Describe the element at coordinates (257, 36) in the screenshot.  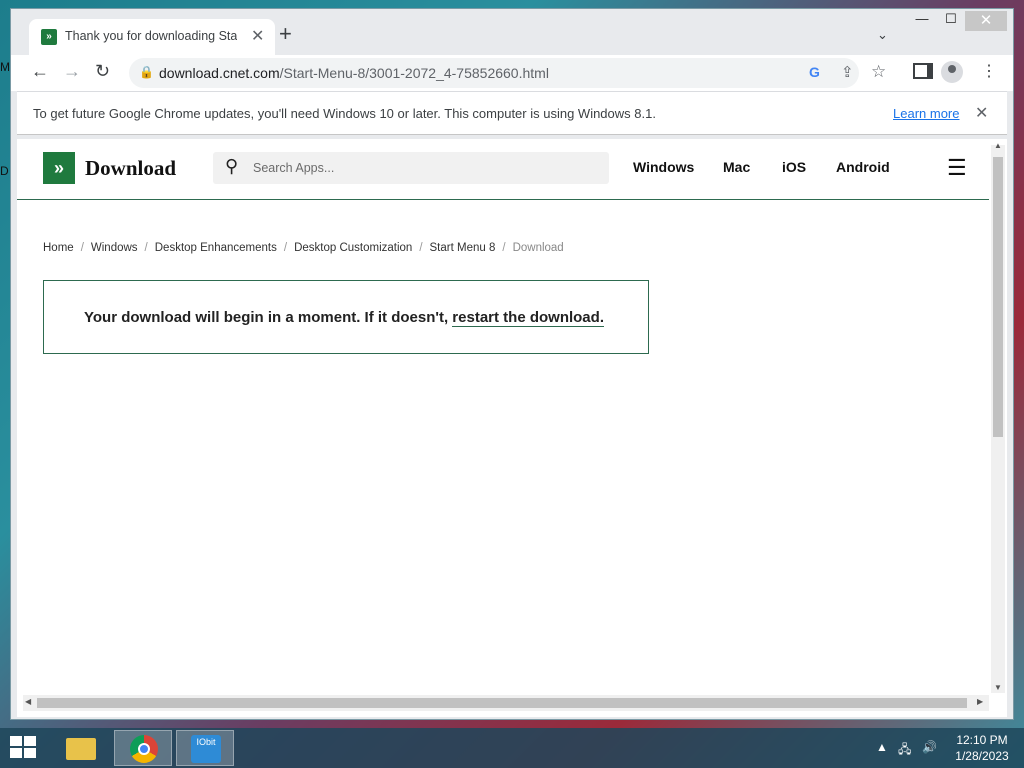
I see `tab-close-icon: ✕` at that location.